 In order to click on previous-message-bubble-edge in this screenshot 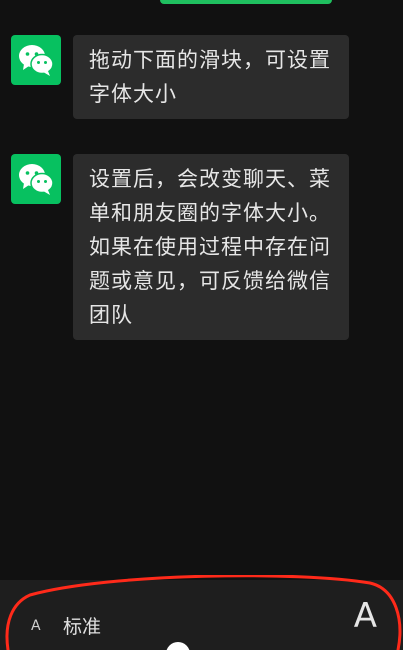, I will do `click(246, 2)`.